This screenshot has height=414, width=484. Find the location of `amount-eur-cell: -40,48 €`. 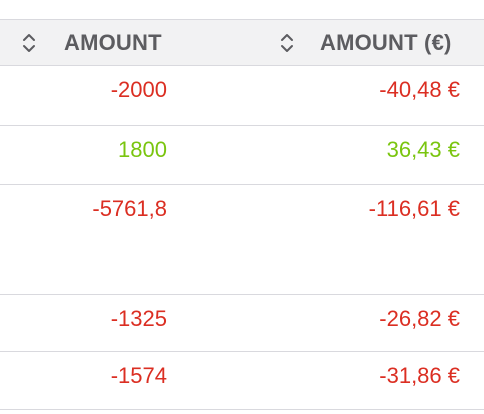

amount-eur-cell: -40,48 € is located at coordinates (419, 89).